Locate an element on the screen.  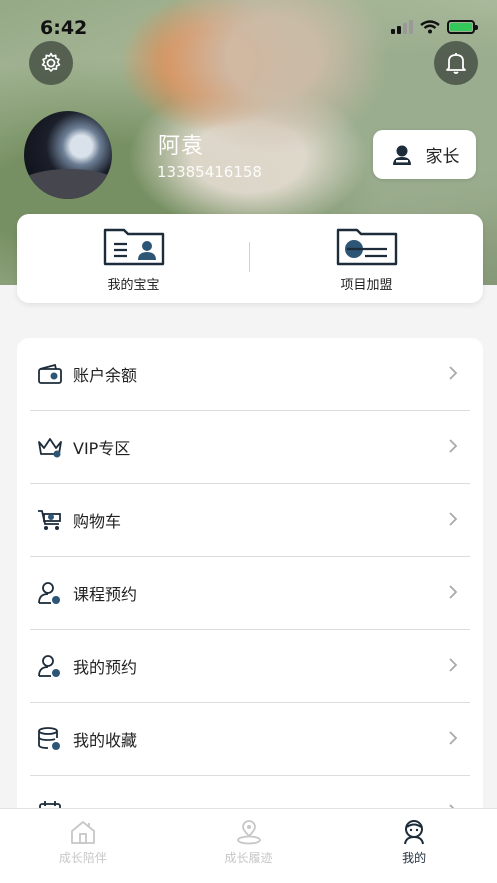
gear-icon is located at coordinates (51, 62).